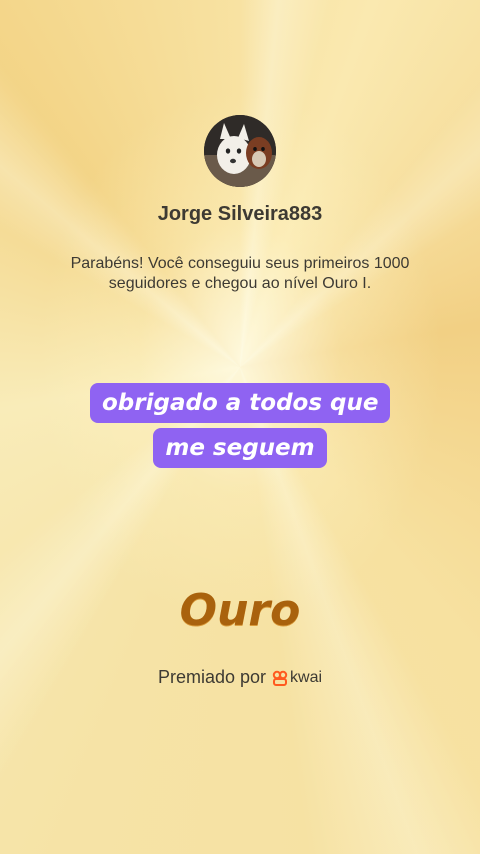 The image size is (480, 854). I want to click on avatar-dogs-image, so click(240, 151).